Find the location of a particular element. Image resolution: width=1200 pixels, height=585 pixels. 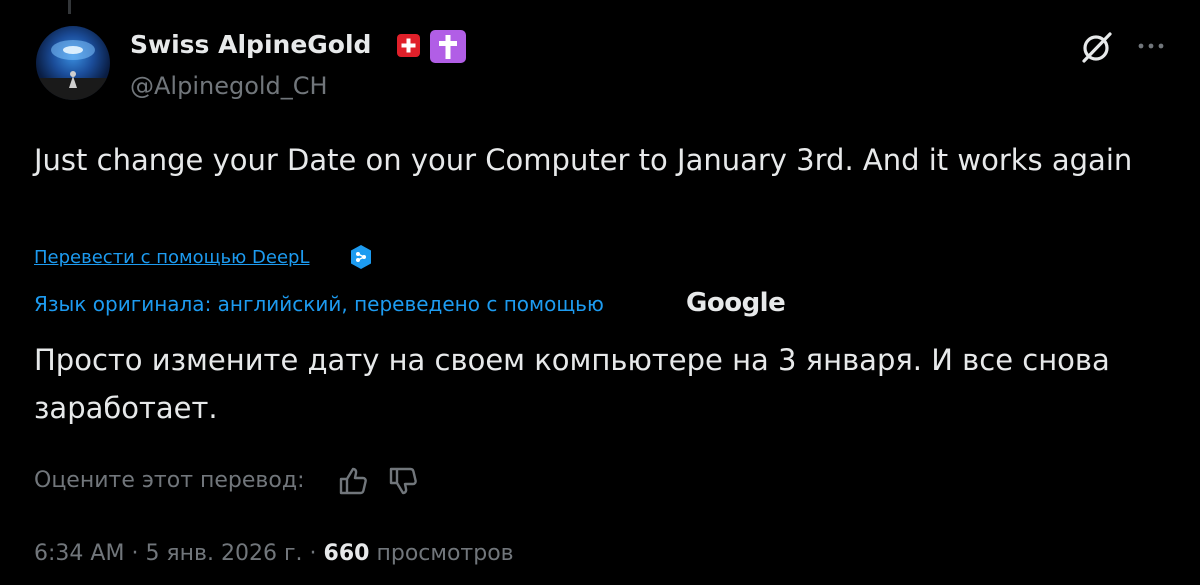

author-handle: @Alpinegold_CH is located at coordinates (229, 86).